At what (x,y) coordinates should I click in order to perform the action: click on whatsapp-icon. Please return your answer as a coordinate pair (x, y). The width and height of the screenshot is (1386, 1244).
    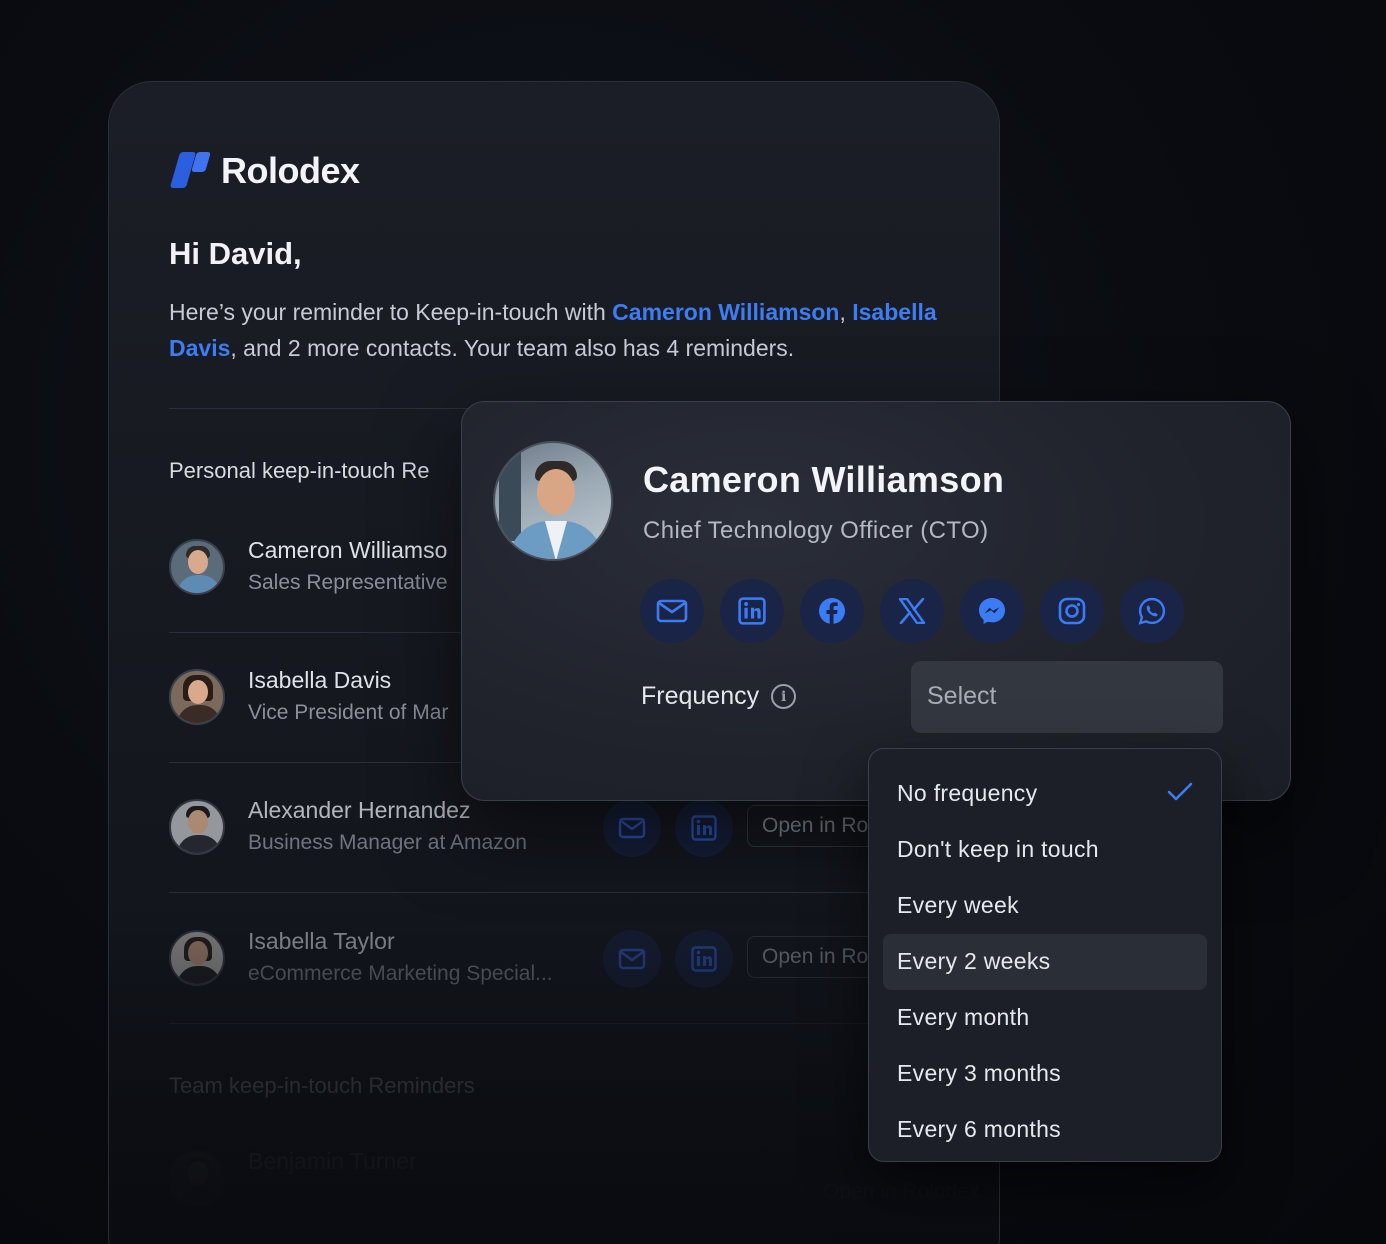
    Looking at the image, I should click on (1152, 611).